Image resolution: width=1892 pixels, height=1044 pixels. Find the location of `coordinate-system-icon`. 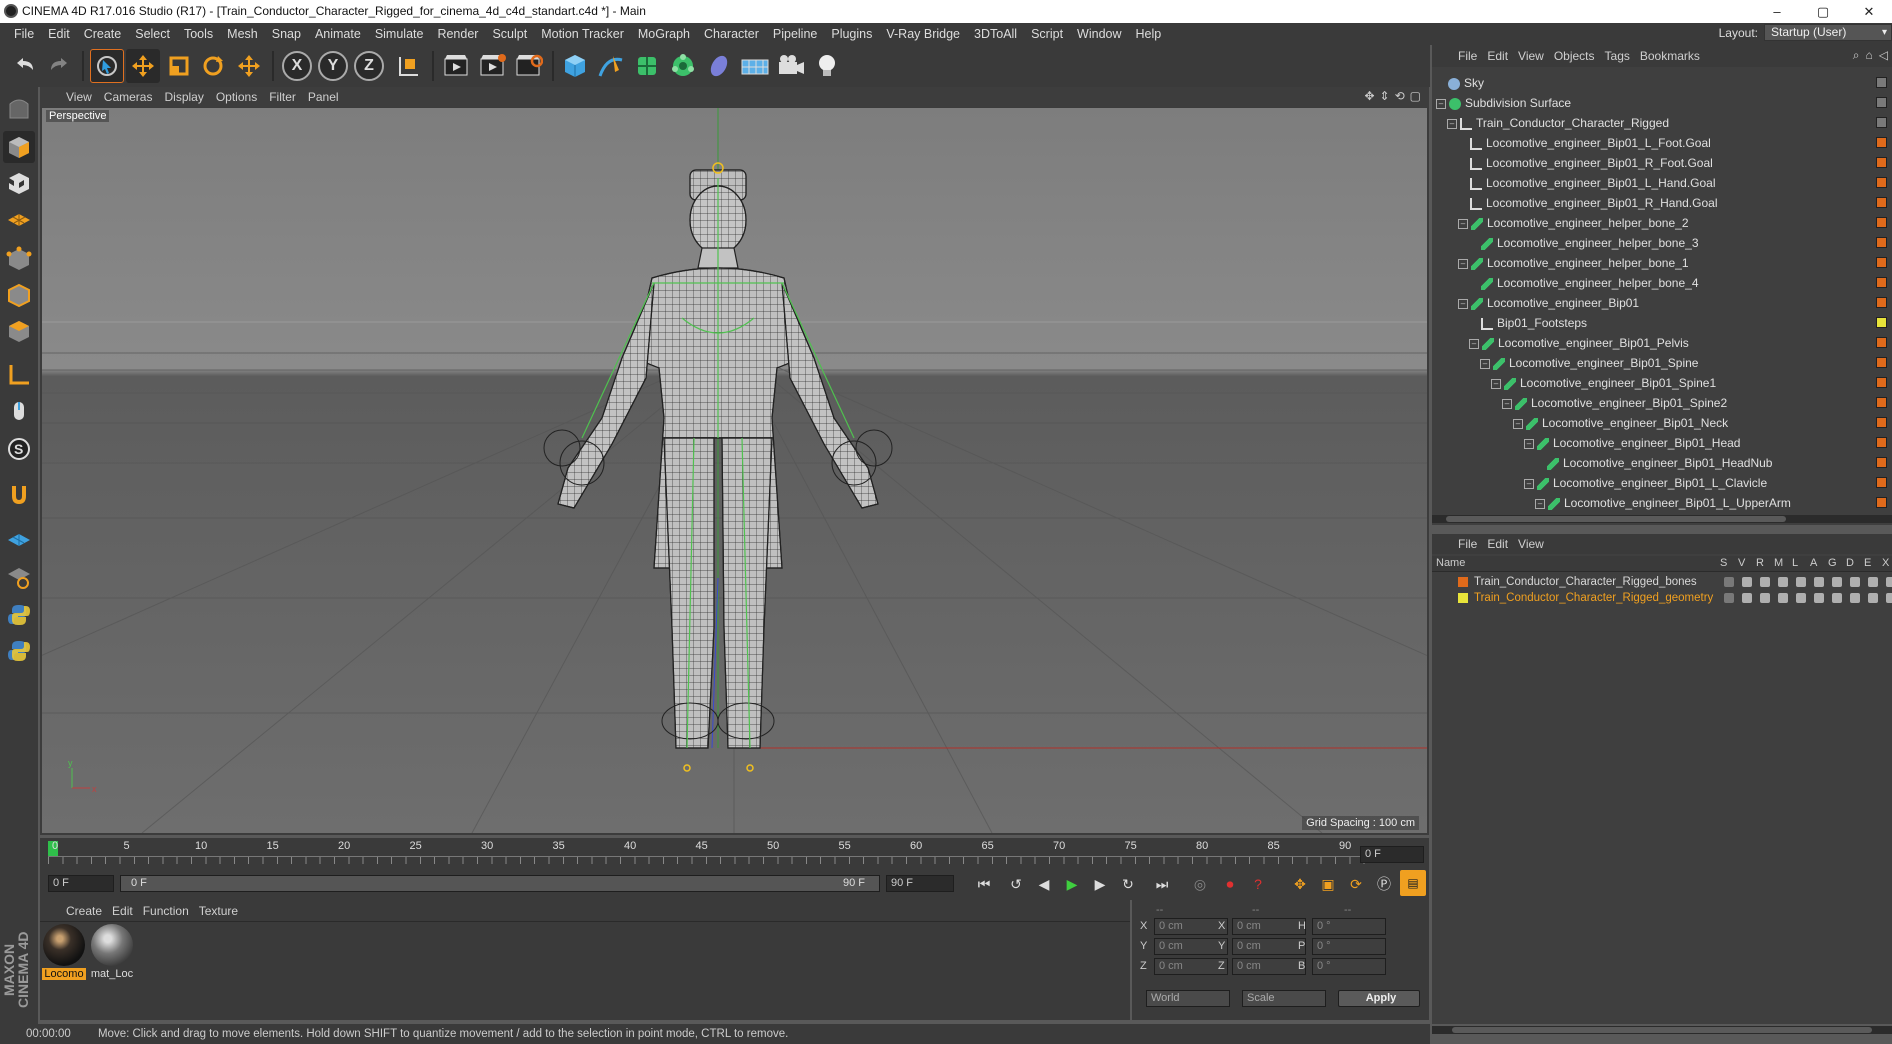

coordinate-system-icon is located at coordinates (409, 66).